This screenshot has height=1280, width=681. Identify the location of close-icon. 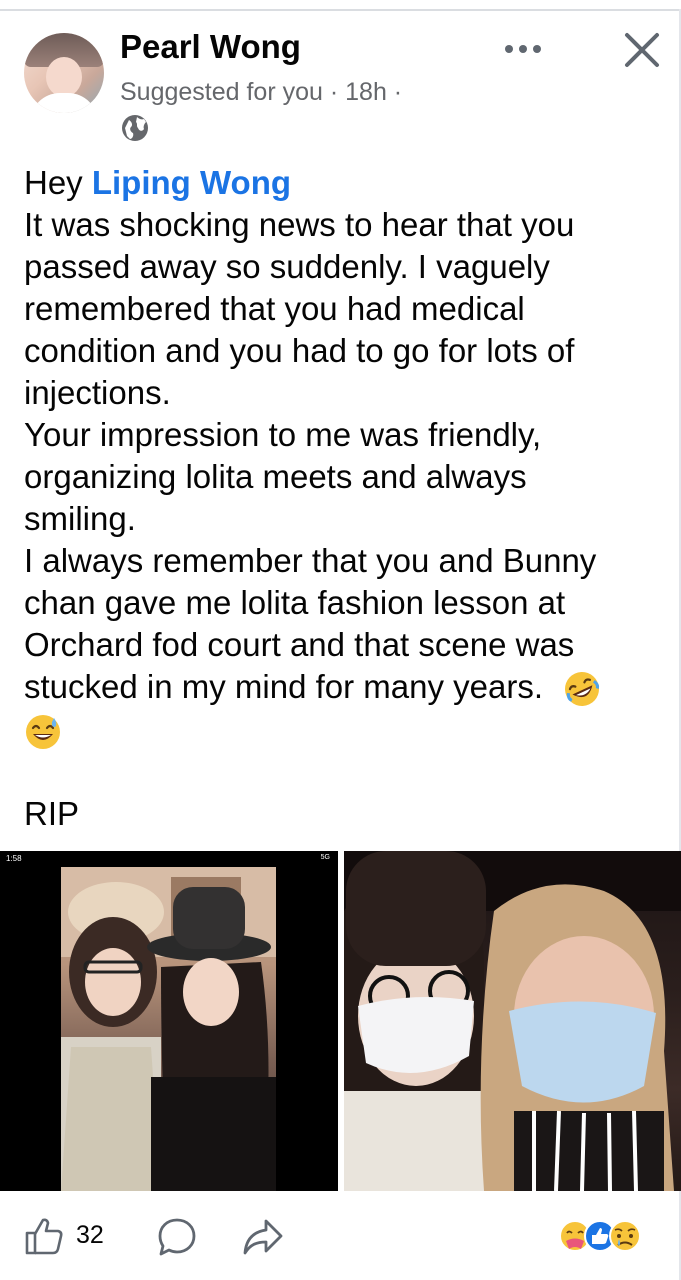
(642, 50).